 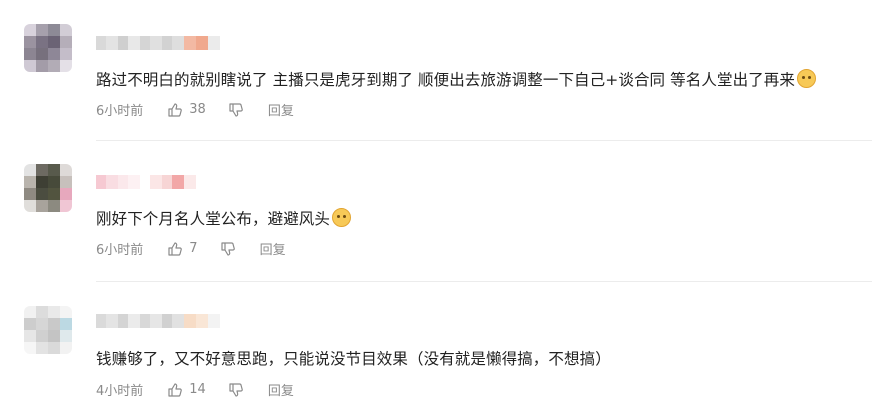 I want to click on like-count: 14, so click(x=197, y=389).